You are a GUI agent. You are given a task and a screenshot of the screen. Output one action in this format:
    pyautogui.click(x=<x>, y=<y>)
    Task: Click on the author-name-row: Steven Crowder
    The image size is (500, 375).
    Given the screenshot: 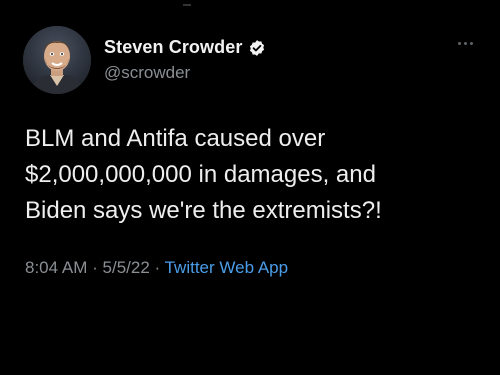 What is the action you would take?
    pyautogui.click(x=185, y=47)
    